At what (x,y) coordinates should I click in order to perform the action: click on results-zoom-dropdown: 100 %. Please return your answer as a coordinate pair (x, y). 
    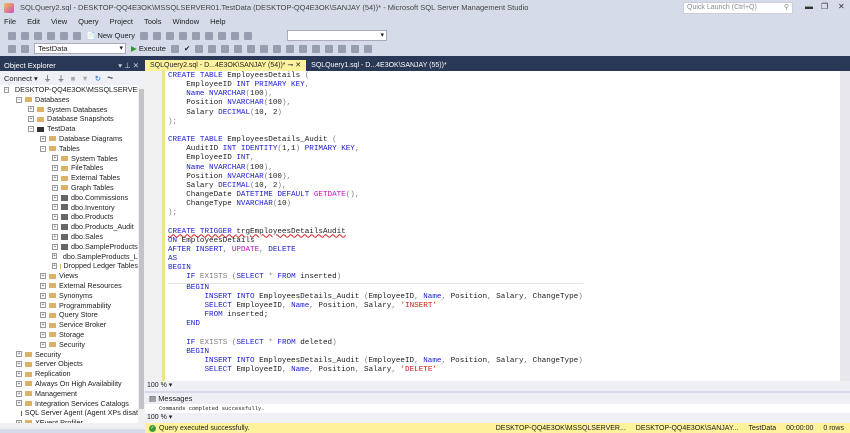
    Looking at the image, I should click on (157, 417).